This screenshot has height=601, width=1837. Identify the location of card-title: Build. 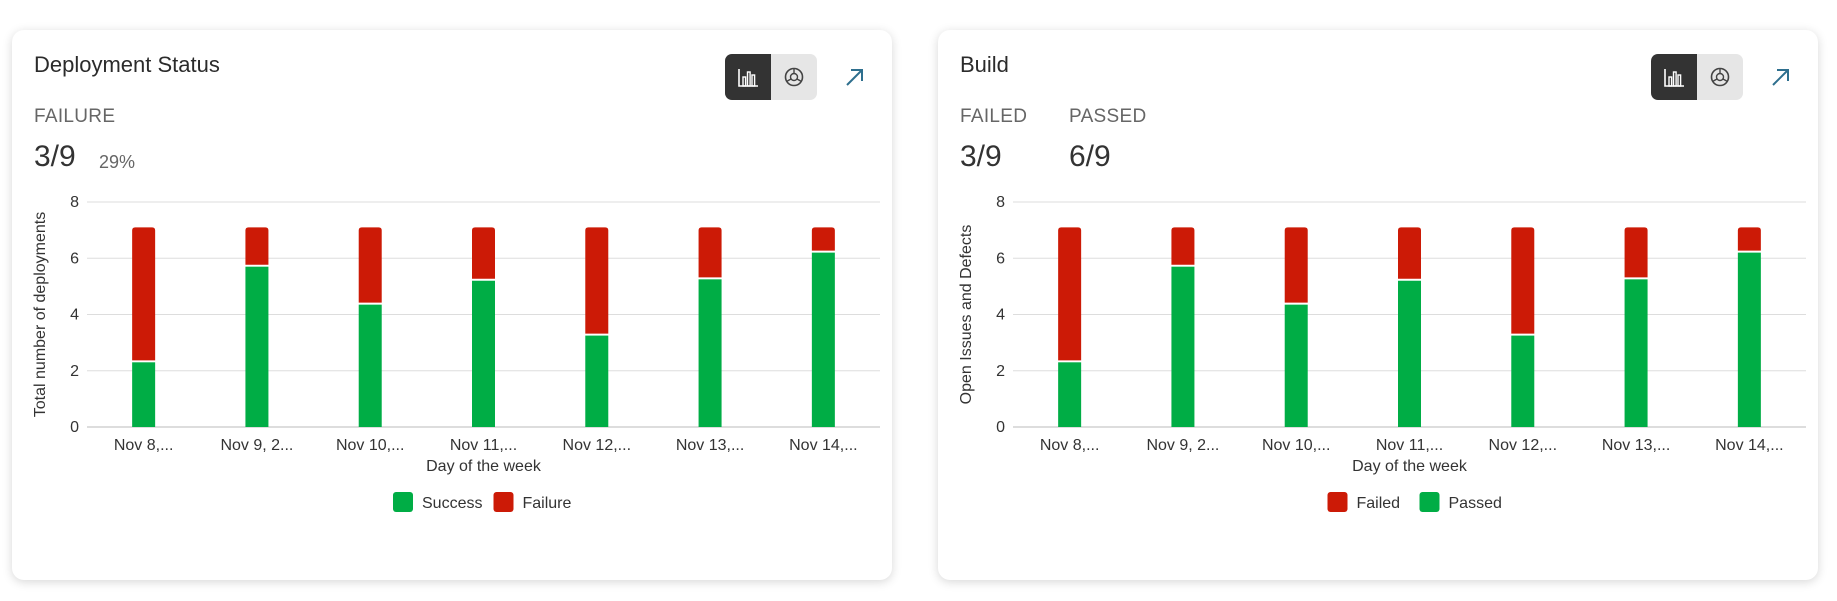
(984, 64).